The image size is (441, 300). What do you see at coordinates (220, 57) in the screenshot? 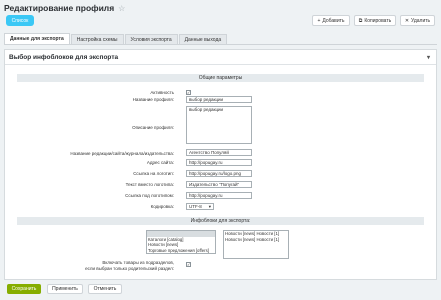
I see `section-title: Выбор инфоблоков для экспорта ▾` at bounding box center [220, 57].